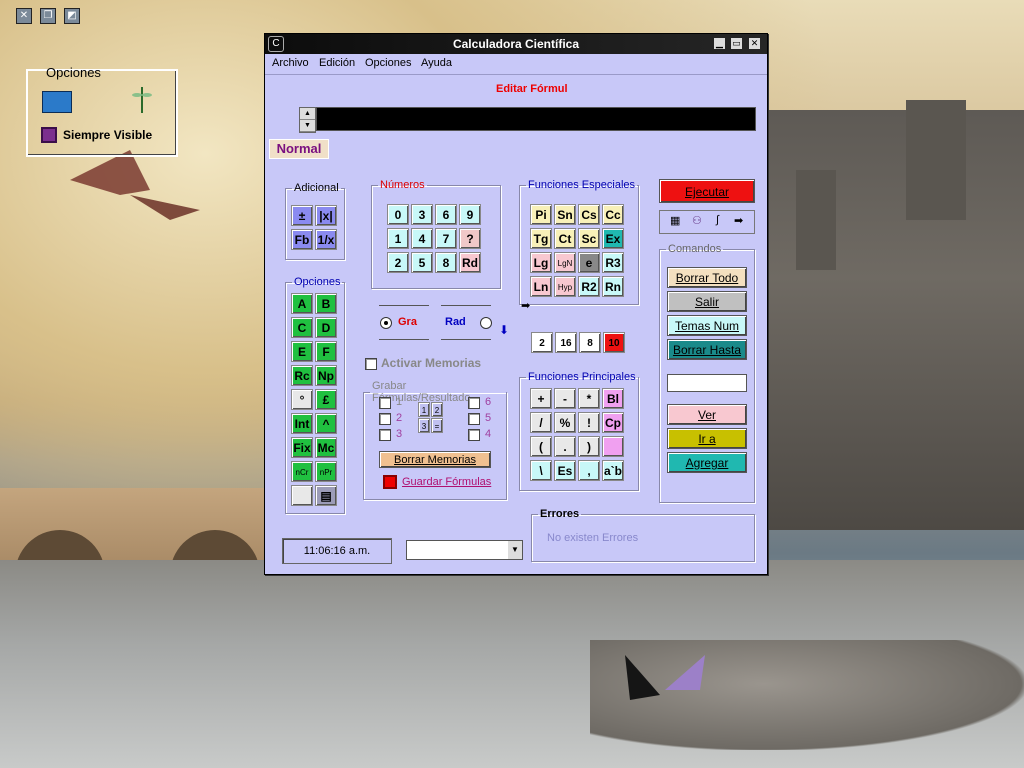  What do you see at coordinates (613, 214) in the screenshot?
I see `func-button: Cc` at bounding box center [613, 214].